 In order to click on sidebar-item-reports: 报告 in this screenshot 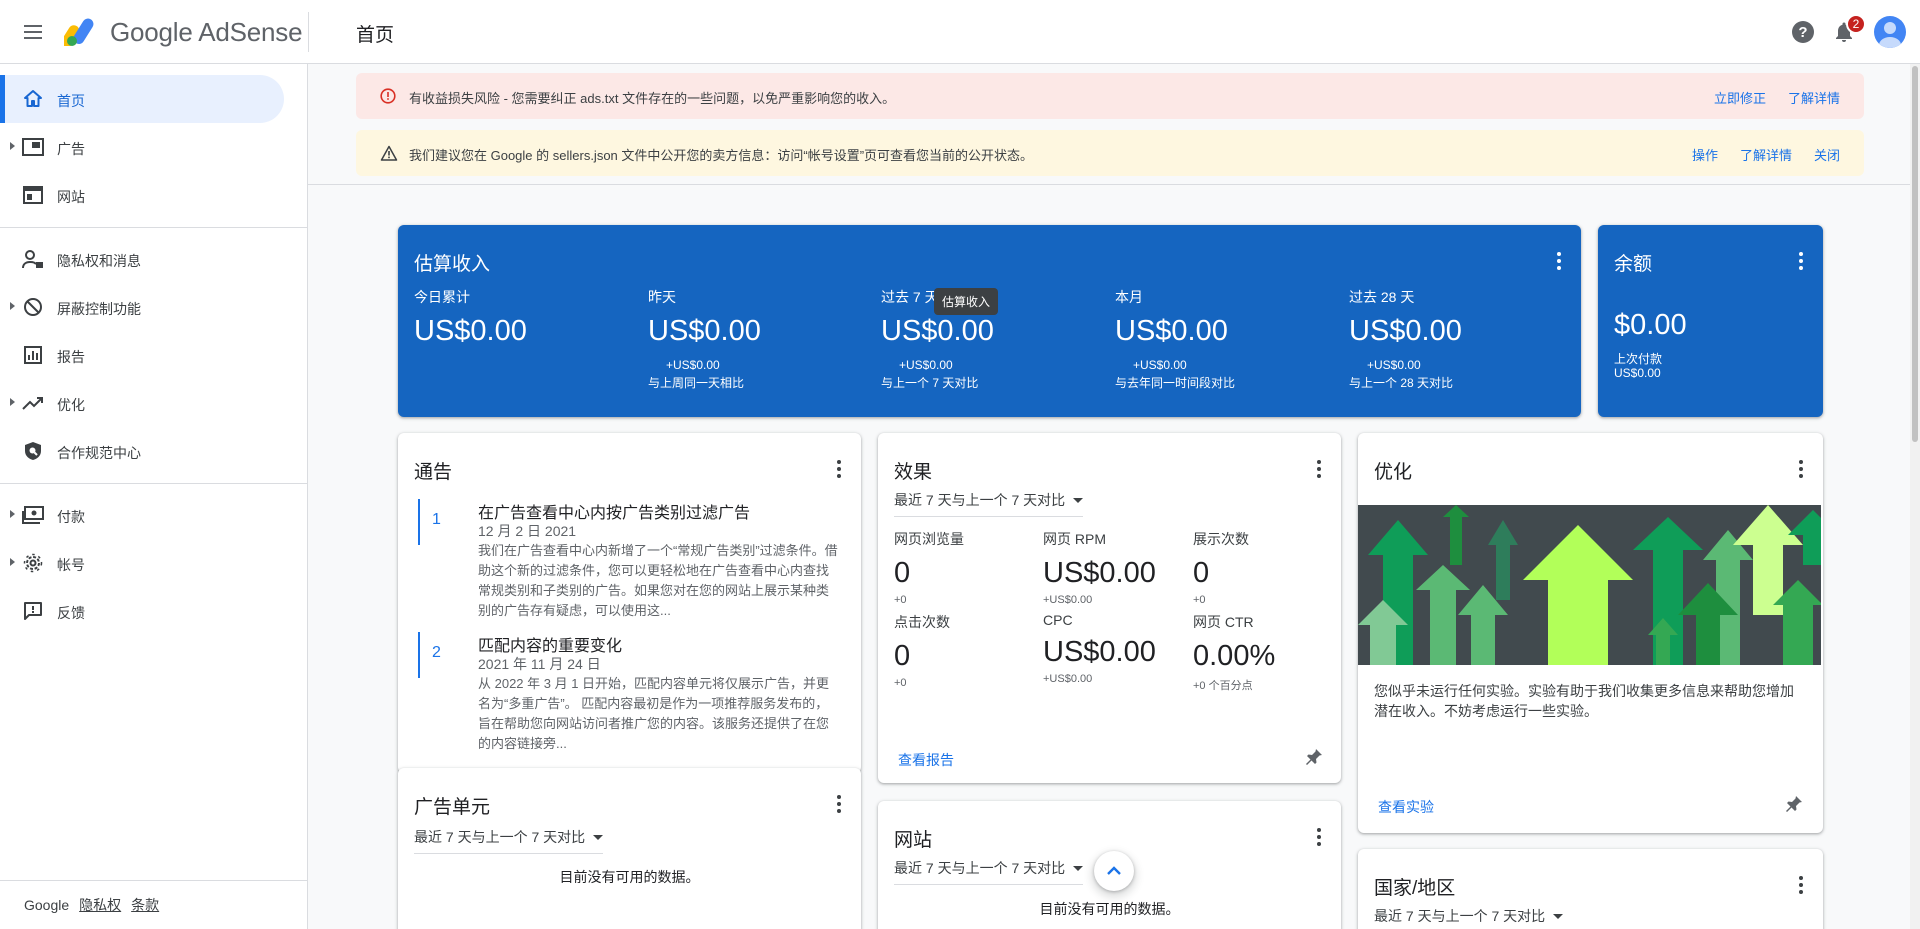, I will do `click(142, 355)`.